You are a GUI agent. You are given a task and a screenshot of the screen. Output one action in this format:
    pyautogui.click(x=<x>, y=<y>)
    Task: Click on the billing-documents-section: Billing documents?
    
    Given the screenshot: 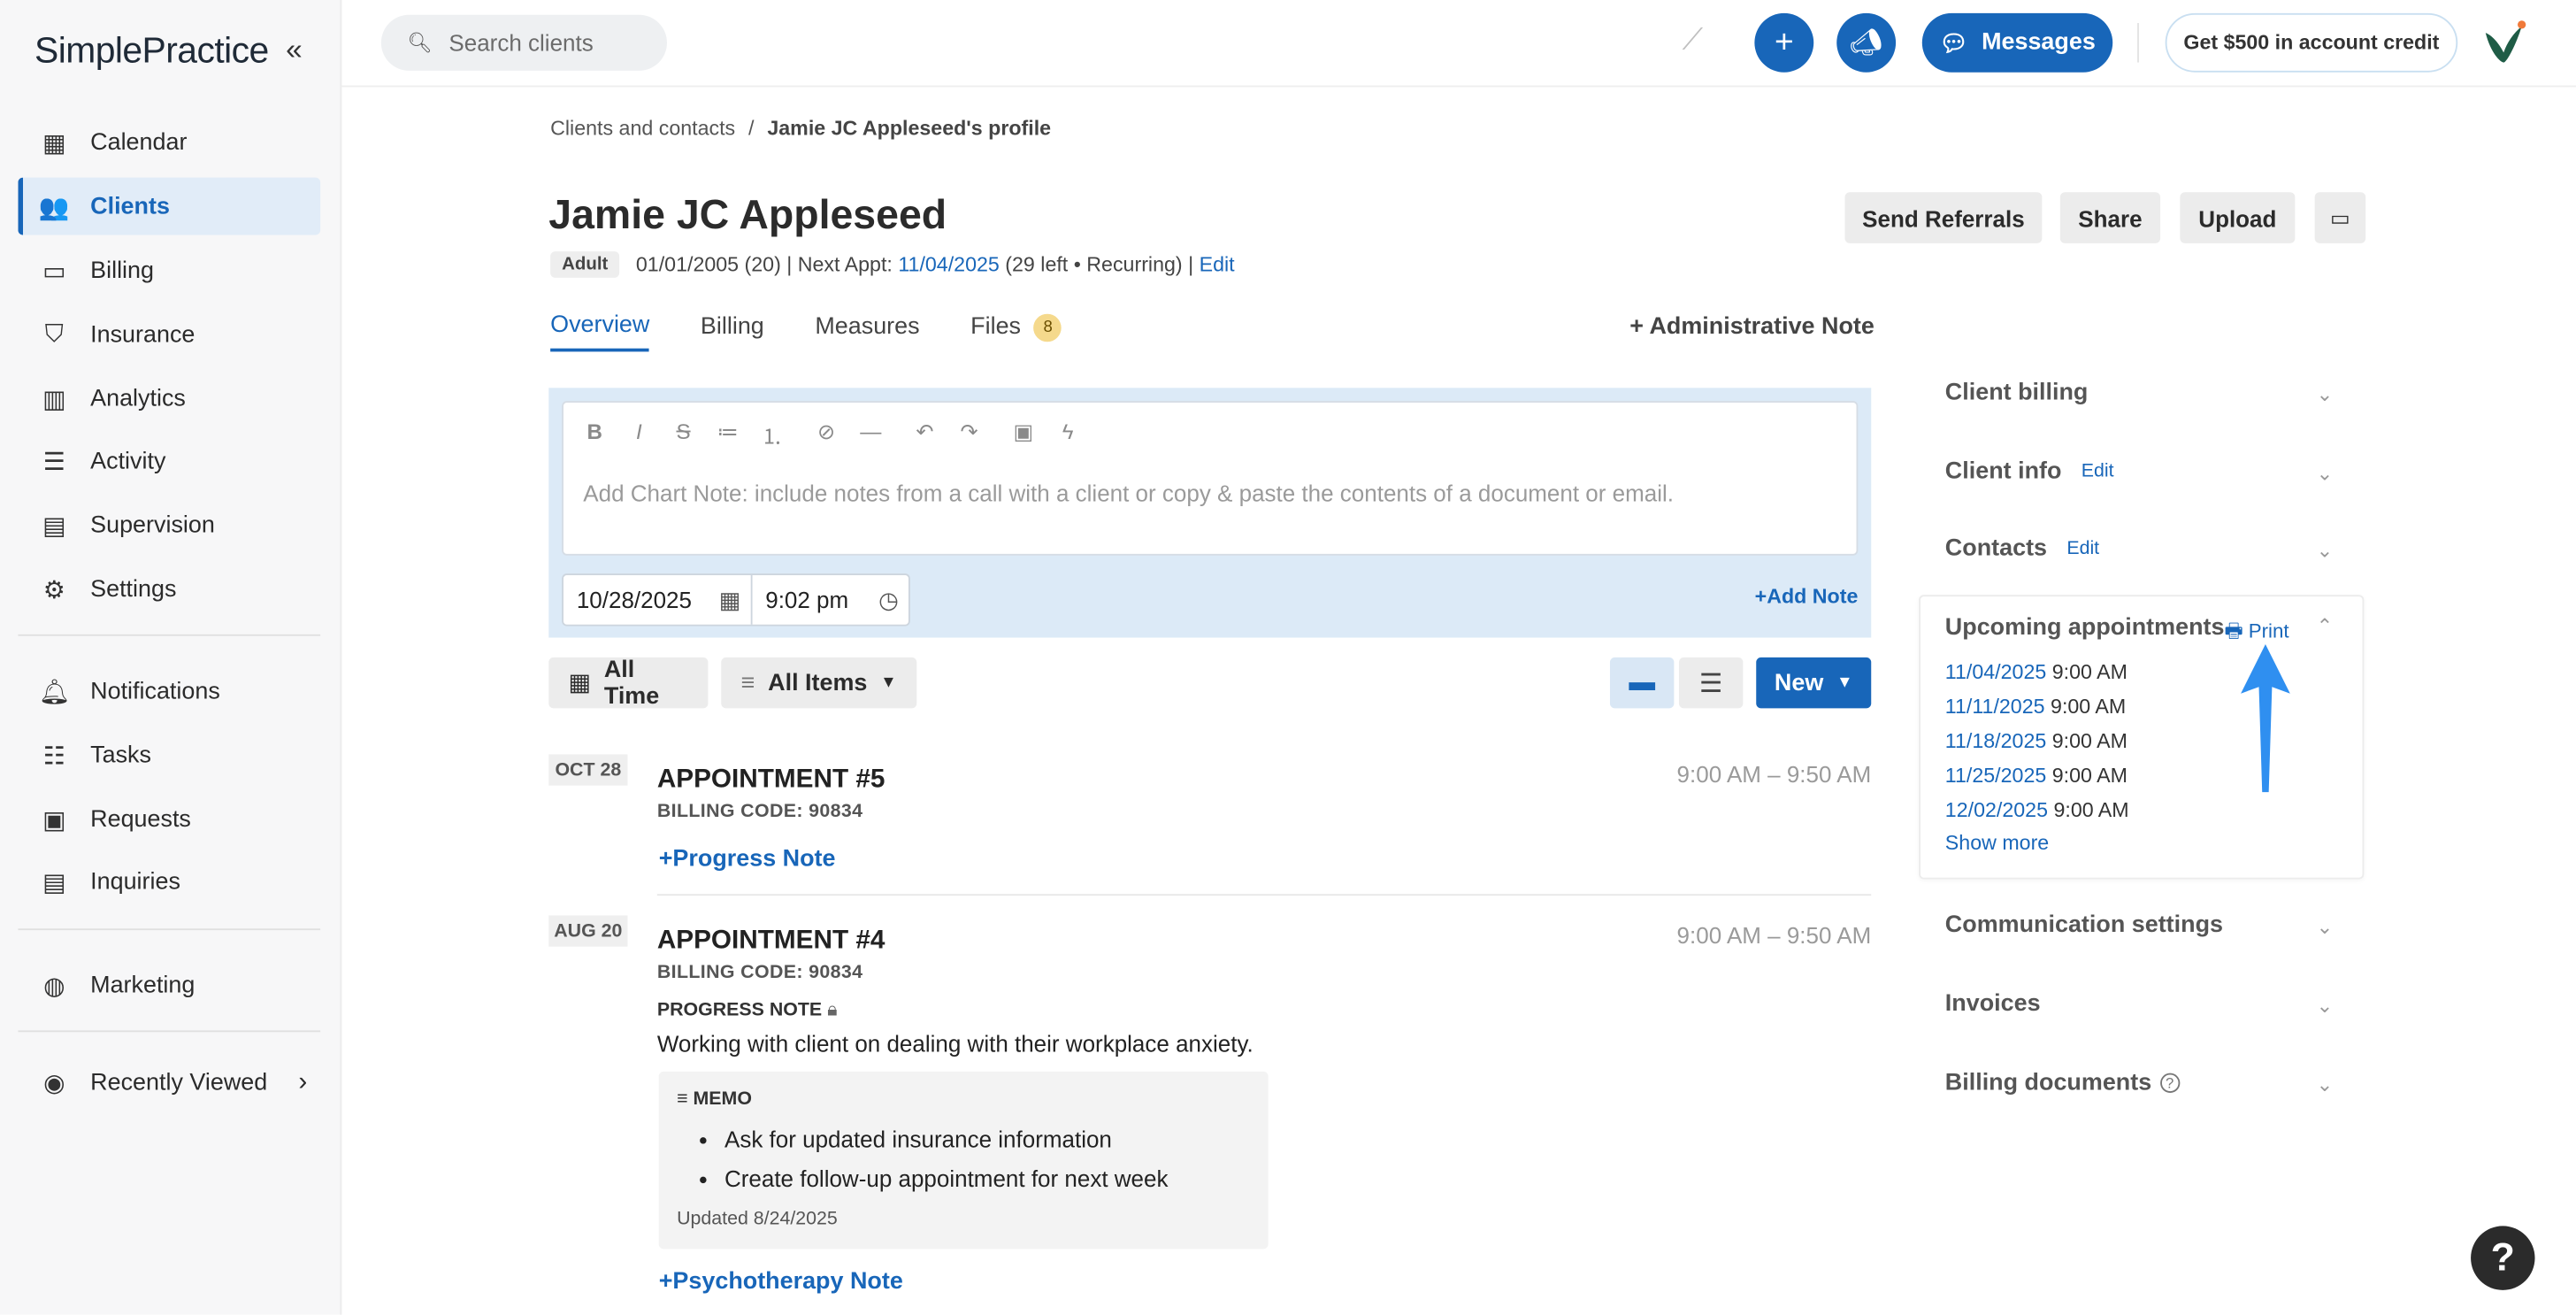 What is the action you would take?
    pyautogui.click(x=2062, y=1083)
    